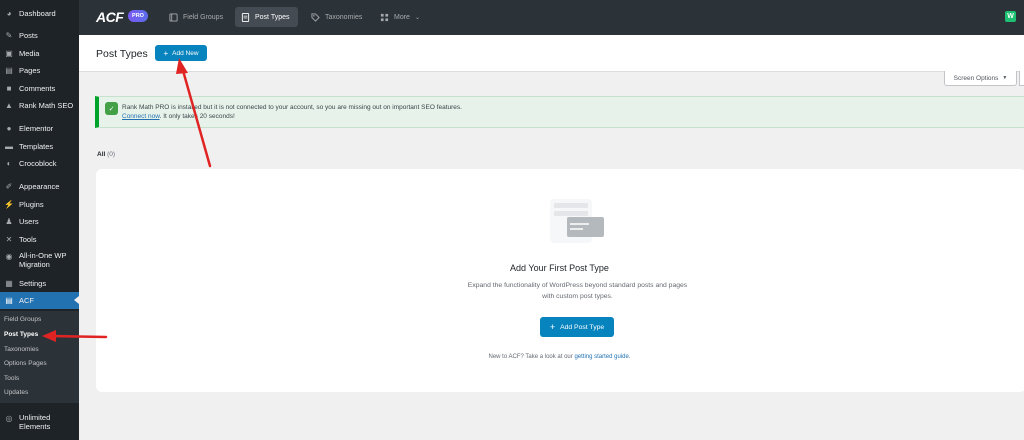  What do you see at coordinates (111, 154) in the screenshot?
I see `filter-count: (0)` at bounding box center [111, 154].